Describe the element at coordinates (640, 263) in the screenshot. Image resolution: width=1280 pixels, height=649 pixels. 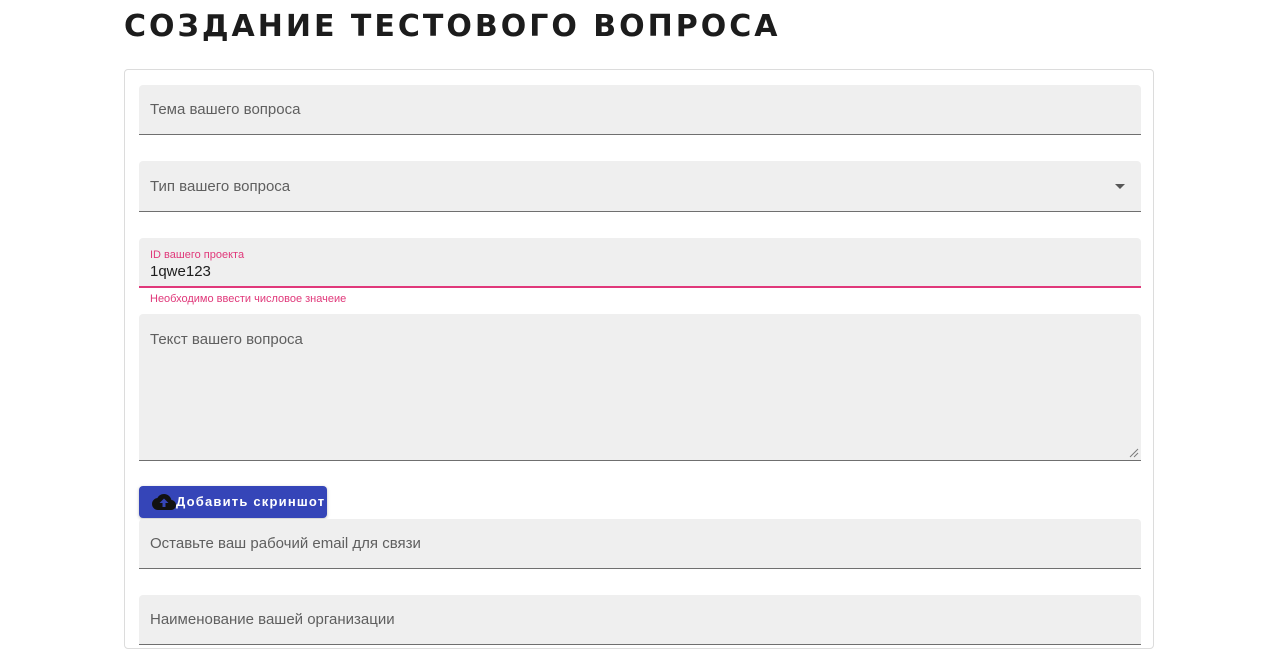
I see `project-id-field: ID вашего проекта 1qwe123` at that location.